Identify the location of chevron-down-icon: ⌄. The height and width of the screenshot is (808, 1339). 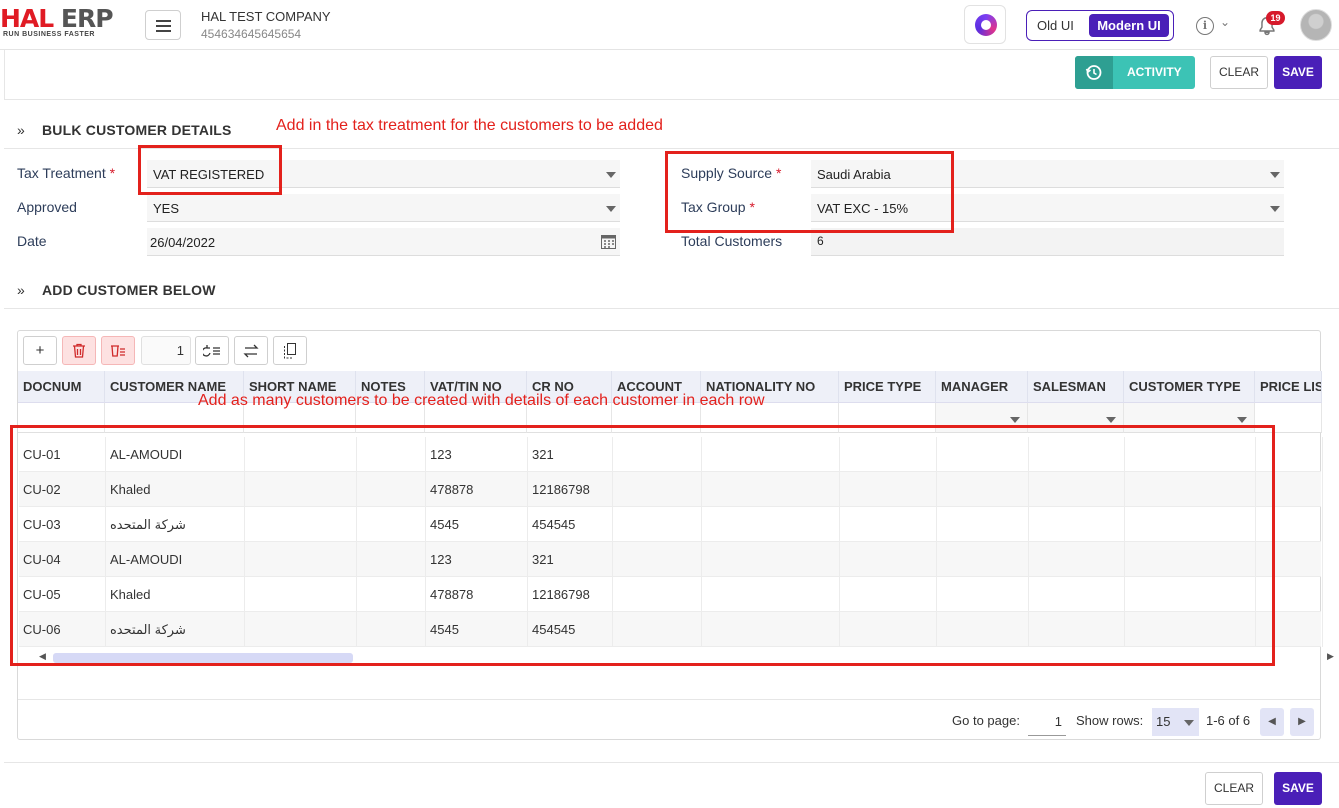
(1225, 22).